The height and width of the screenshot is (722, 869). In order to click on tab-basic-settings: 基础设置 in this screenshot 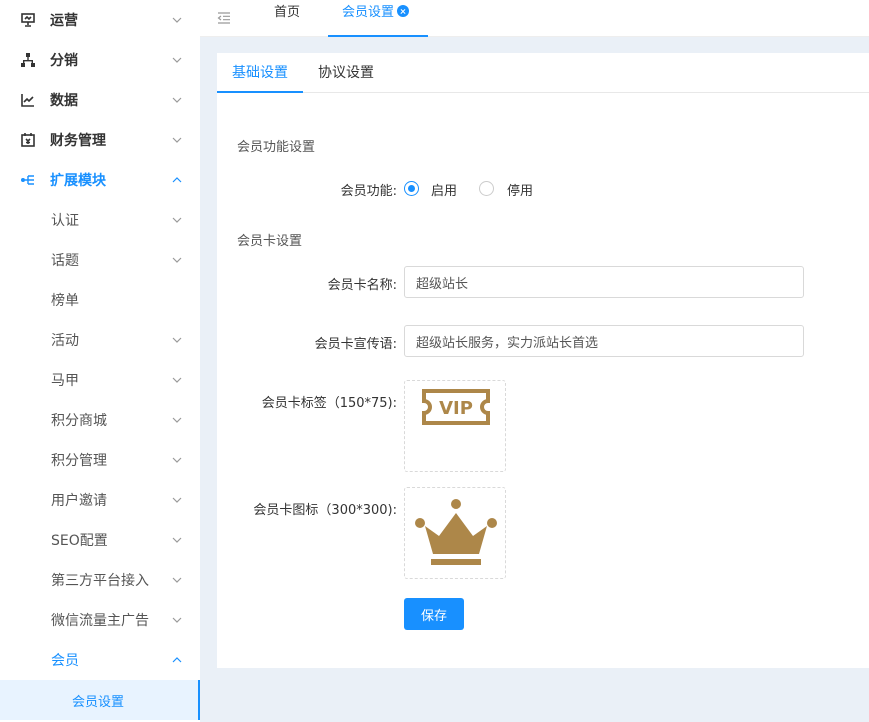, I will do `click(260, 73)`.